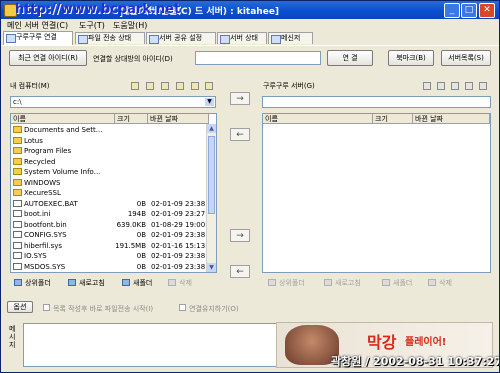 The height and width of the screenshot is (373, 500). What do you see at coordinates (240, 134) in the screenshot?
I see `download-arrow-button: ←` at bounding box center [240, 134].